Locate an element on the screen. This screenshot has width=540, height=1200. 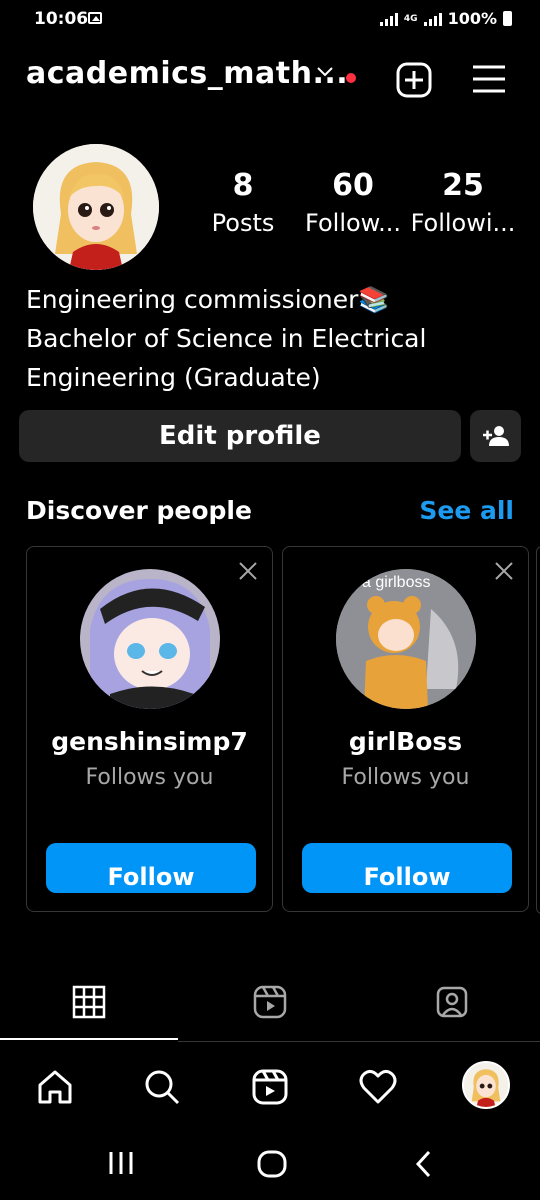
suggestion-card-partial is located at coordinates (538, 730).